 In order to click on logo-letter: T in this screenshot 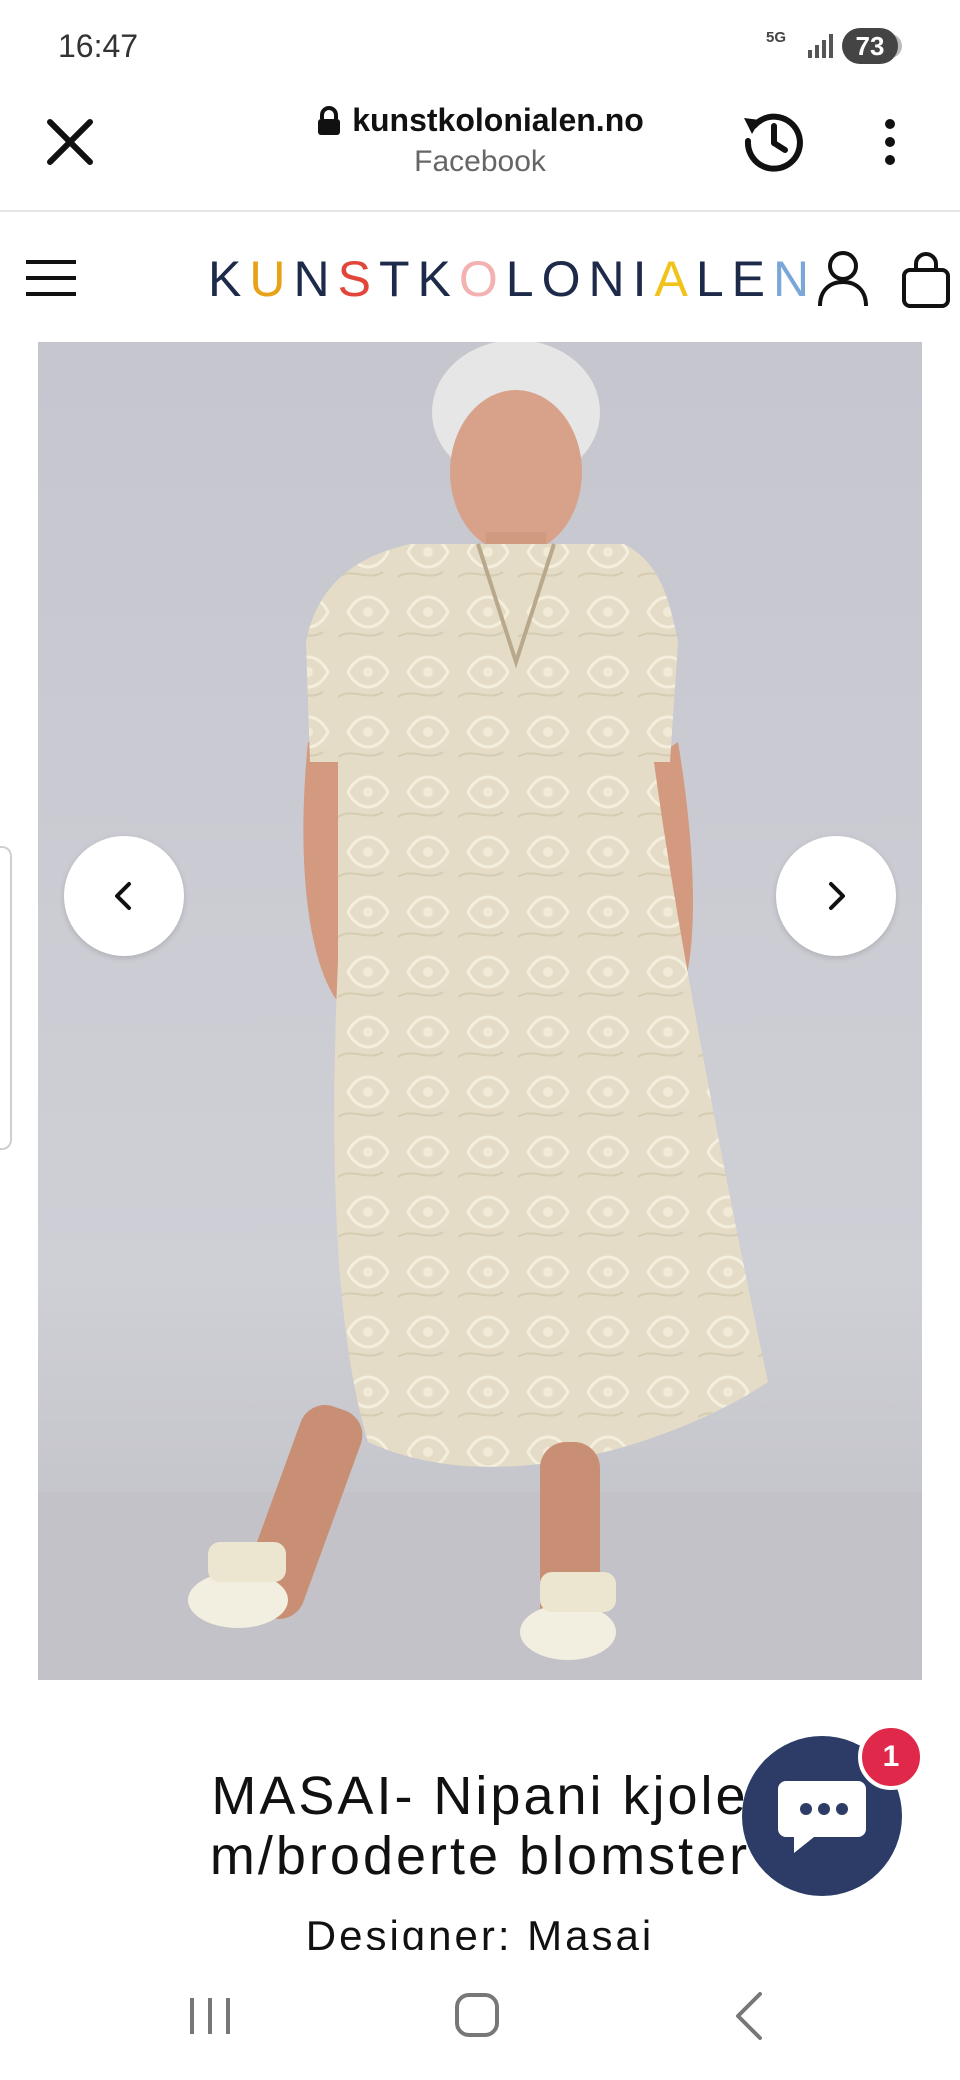, I will do `click(398, 279)`.